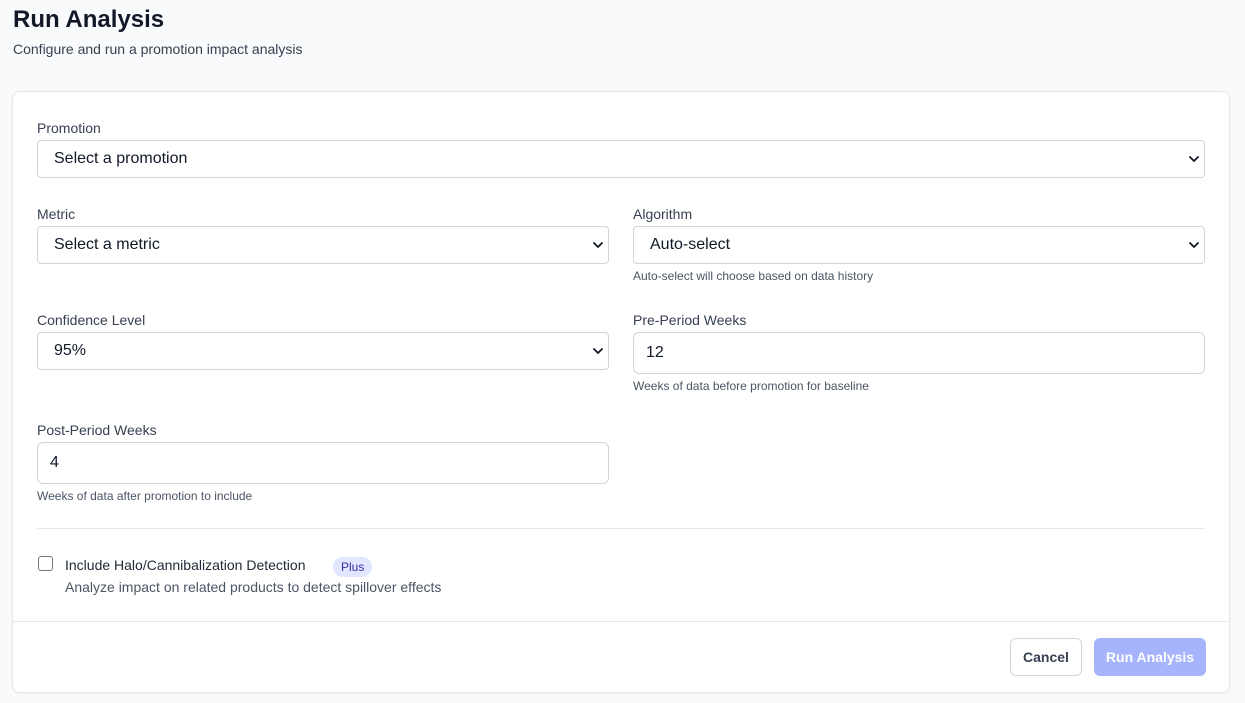 This screenshot has height=703, width=1245. What do you see at coordinates (56, 214) in the screenshot?
I see `metric-label: Metric` at bounding box center [56, 214].